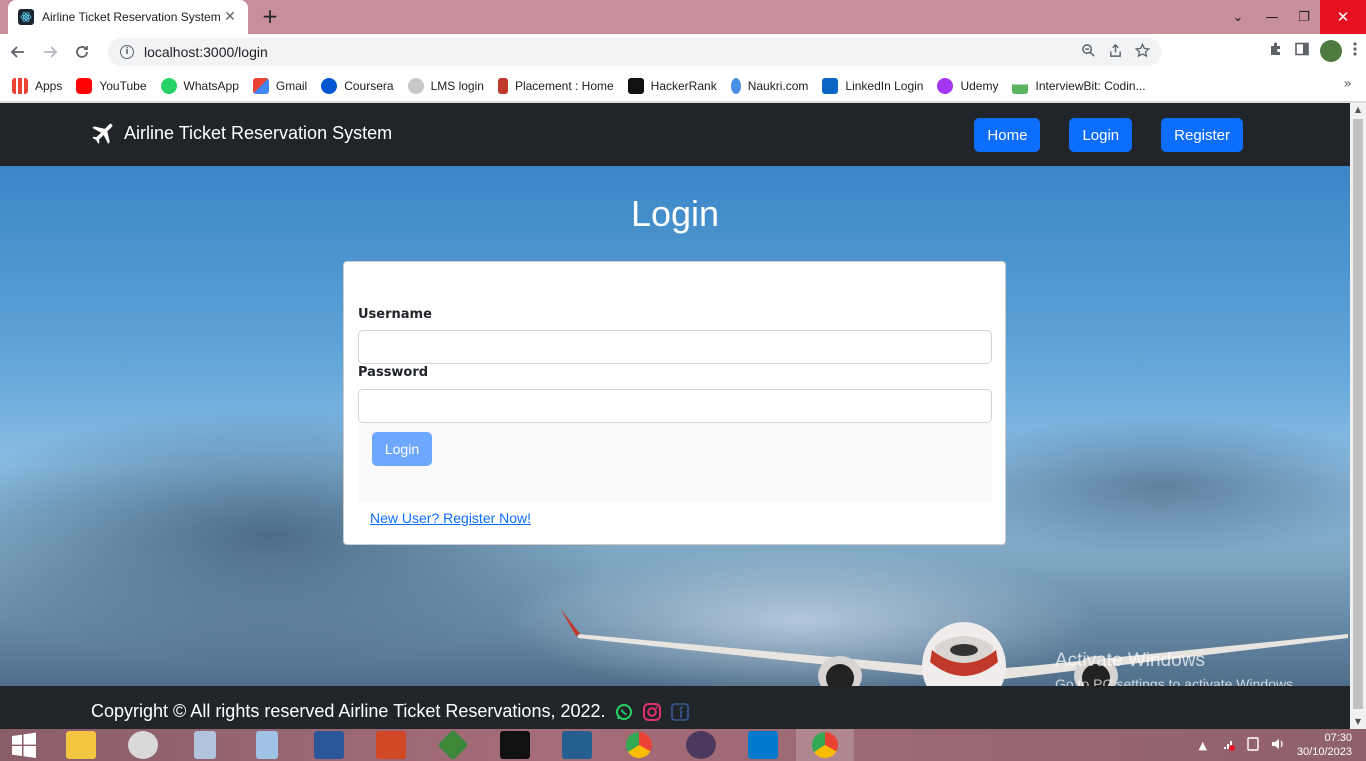 This screenshot has height=761, width=1366. What do you see at coordinates (1343, 17) in the screenshot?
I see `close-window-button: ✕` at bounding box center [1343, 17].